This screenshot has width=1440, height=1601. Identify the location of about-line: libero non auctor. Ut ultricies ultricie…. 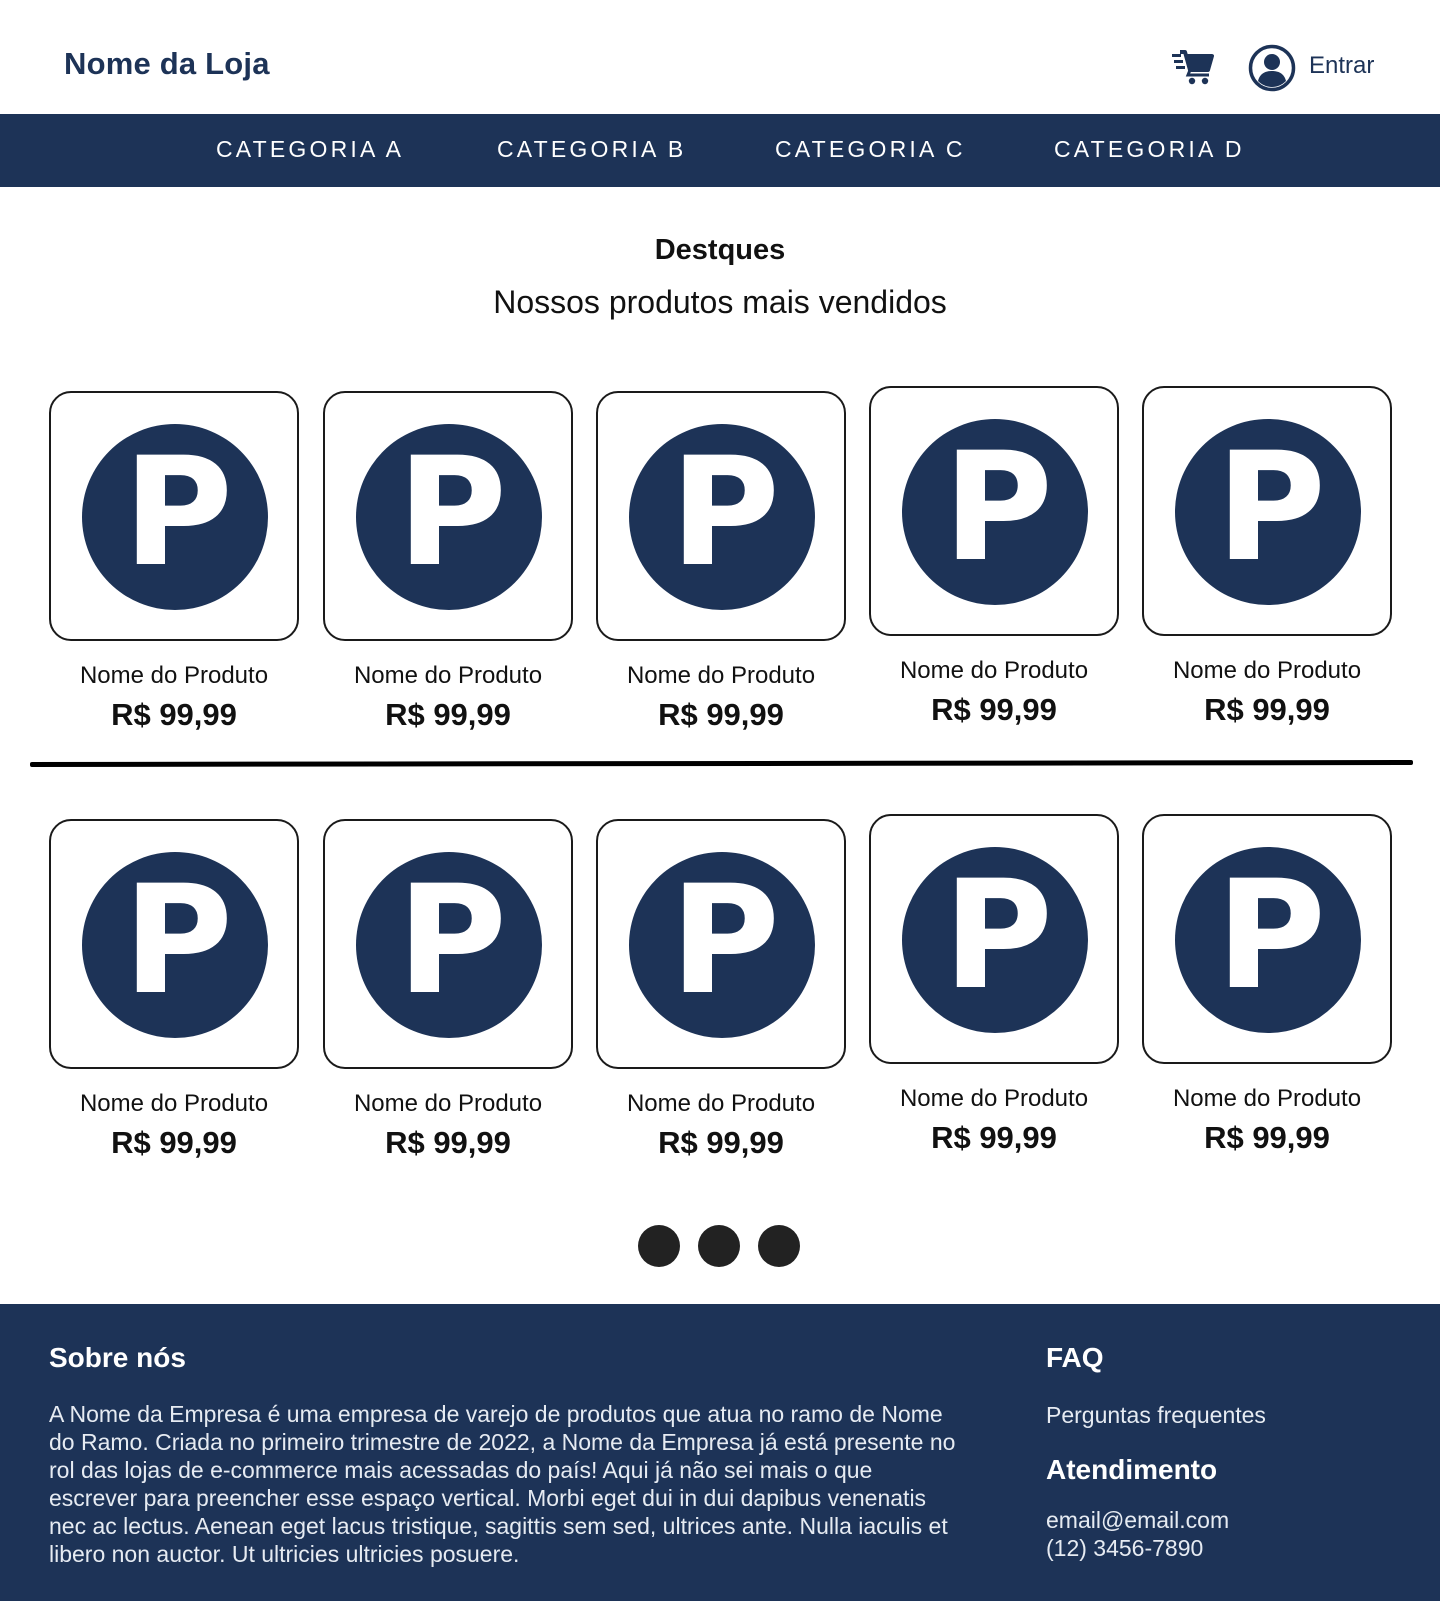
(284, 1554).